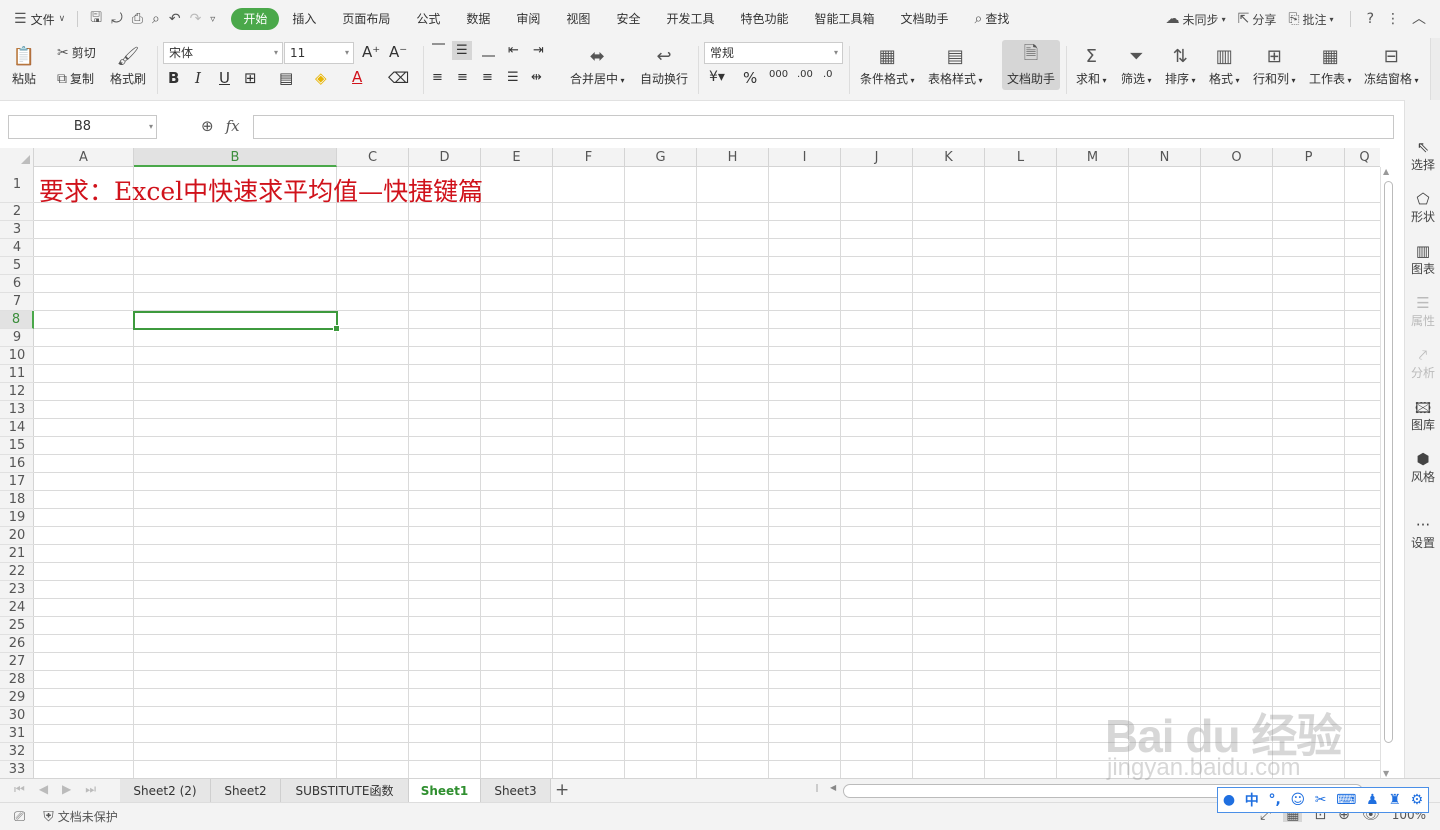 The width and height of the screenshot is (1440, 830). I want to click on ime-user-icon: ♟, so click(1372, 800).